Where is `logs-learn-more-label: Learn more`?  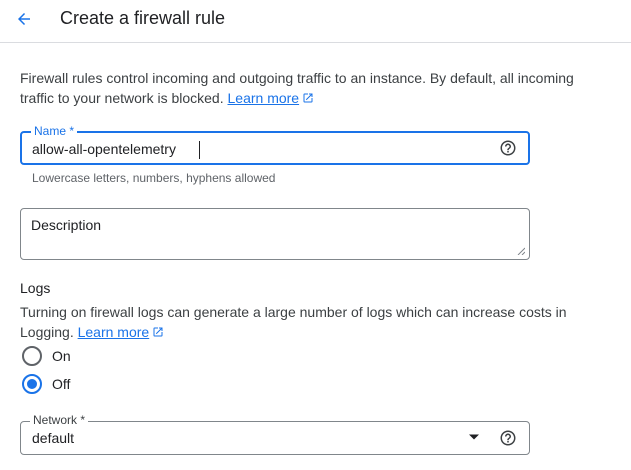 logs-learn-more-label: Learn more is located at coordinates (113, 332).